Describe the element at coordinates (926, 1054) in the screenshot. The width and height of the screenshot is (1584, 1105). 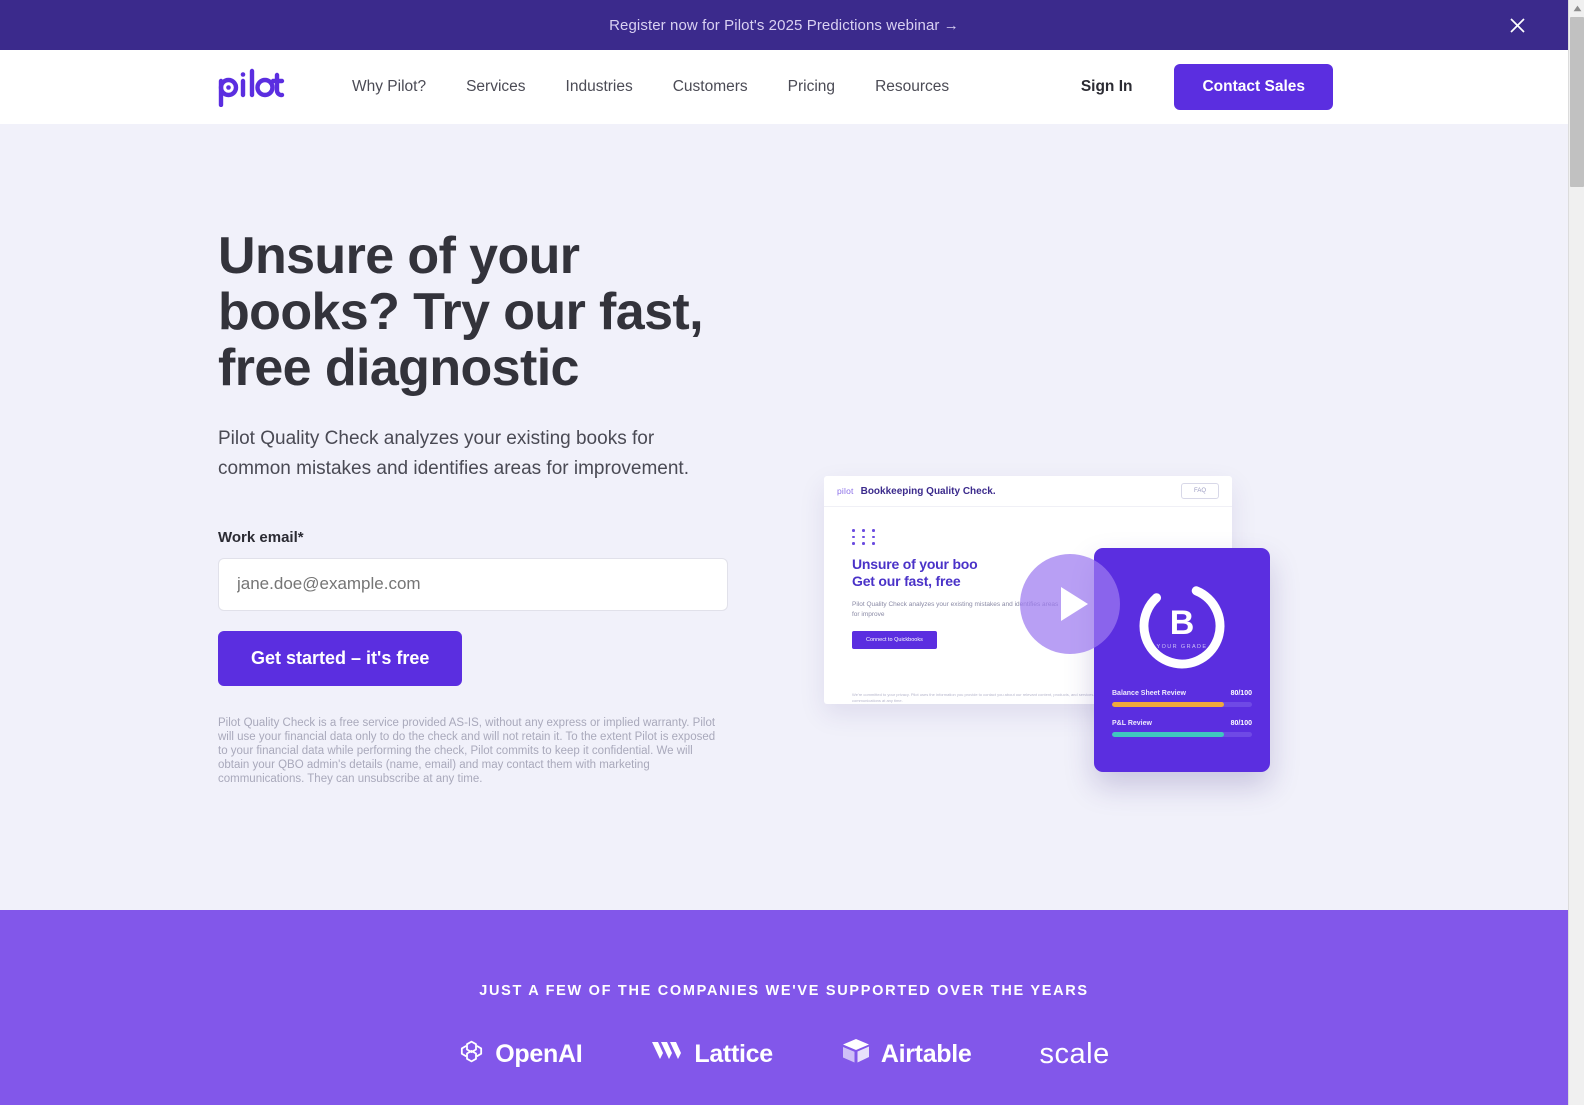
I see `logo-label: Airtable` at that location.